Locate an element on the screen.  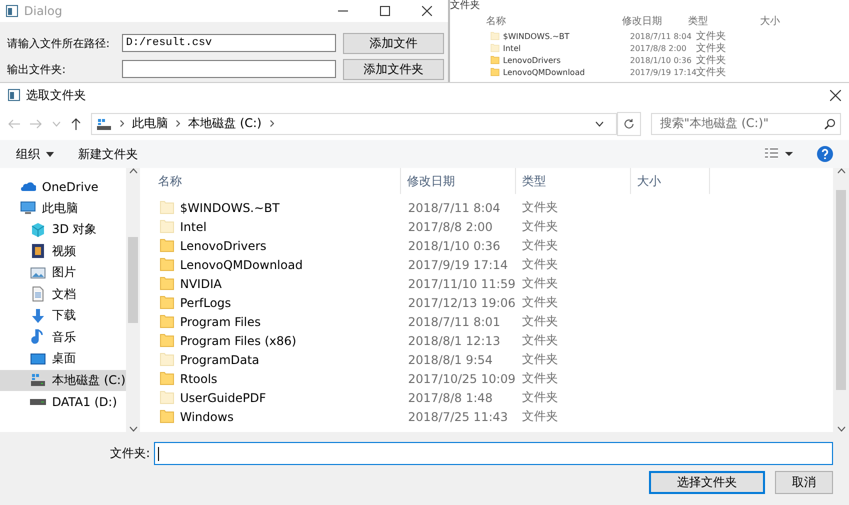
sidebar-item: 本地磁盘 (C:) is located at coordinates (63, 380).